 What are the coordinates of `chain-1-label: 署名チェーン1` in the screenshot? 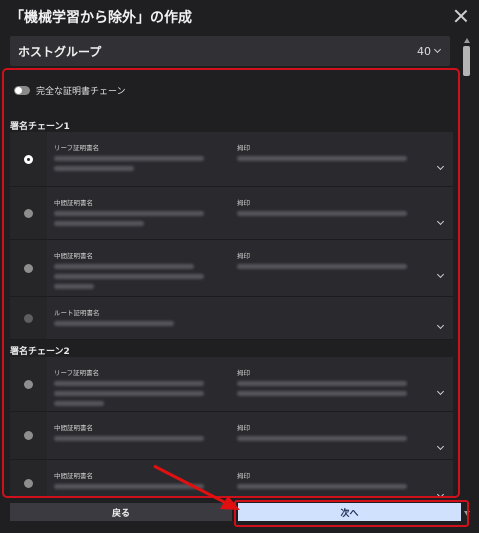 It's located at (40, 127).